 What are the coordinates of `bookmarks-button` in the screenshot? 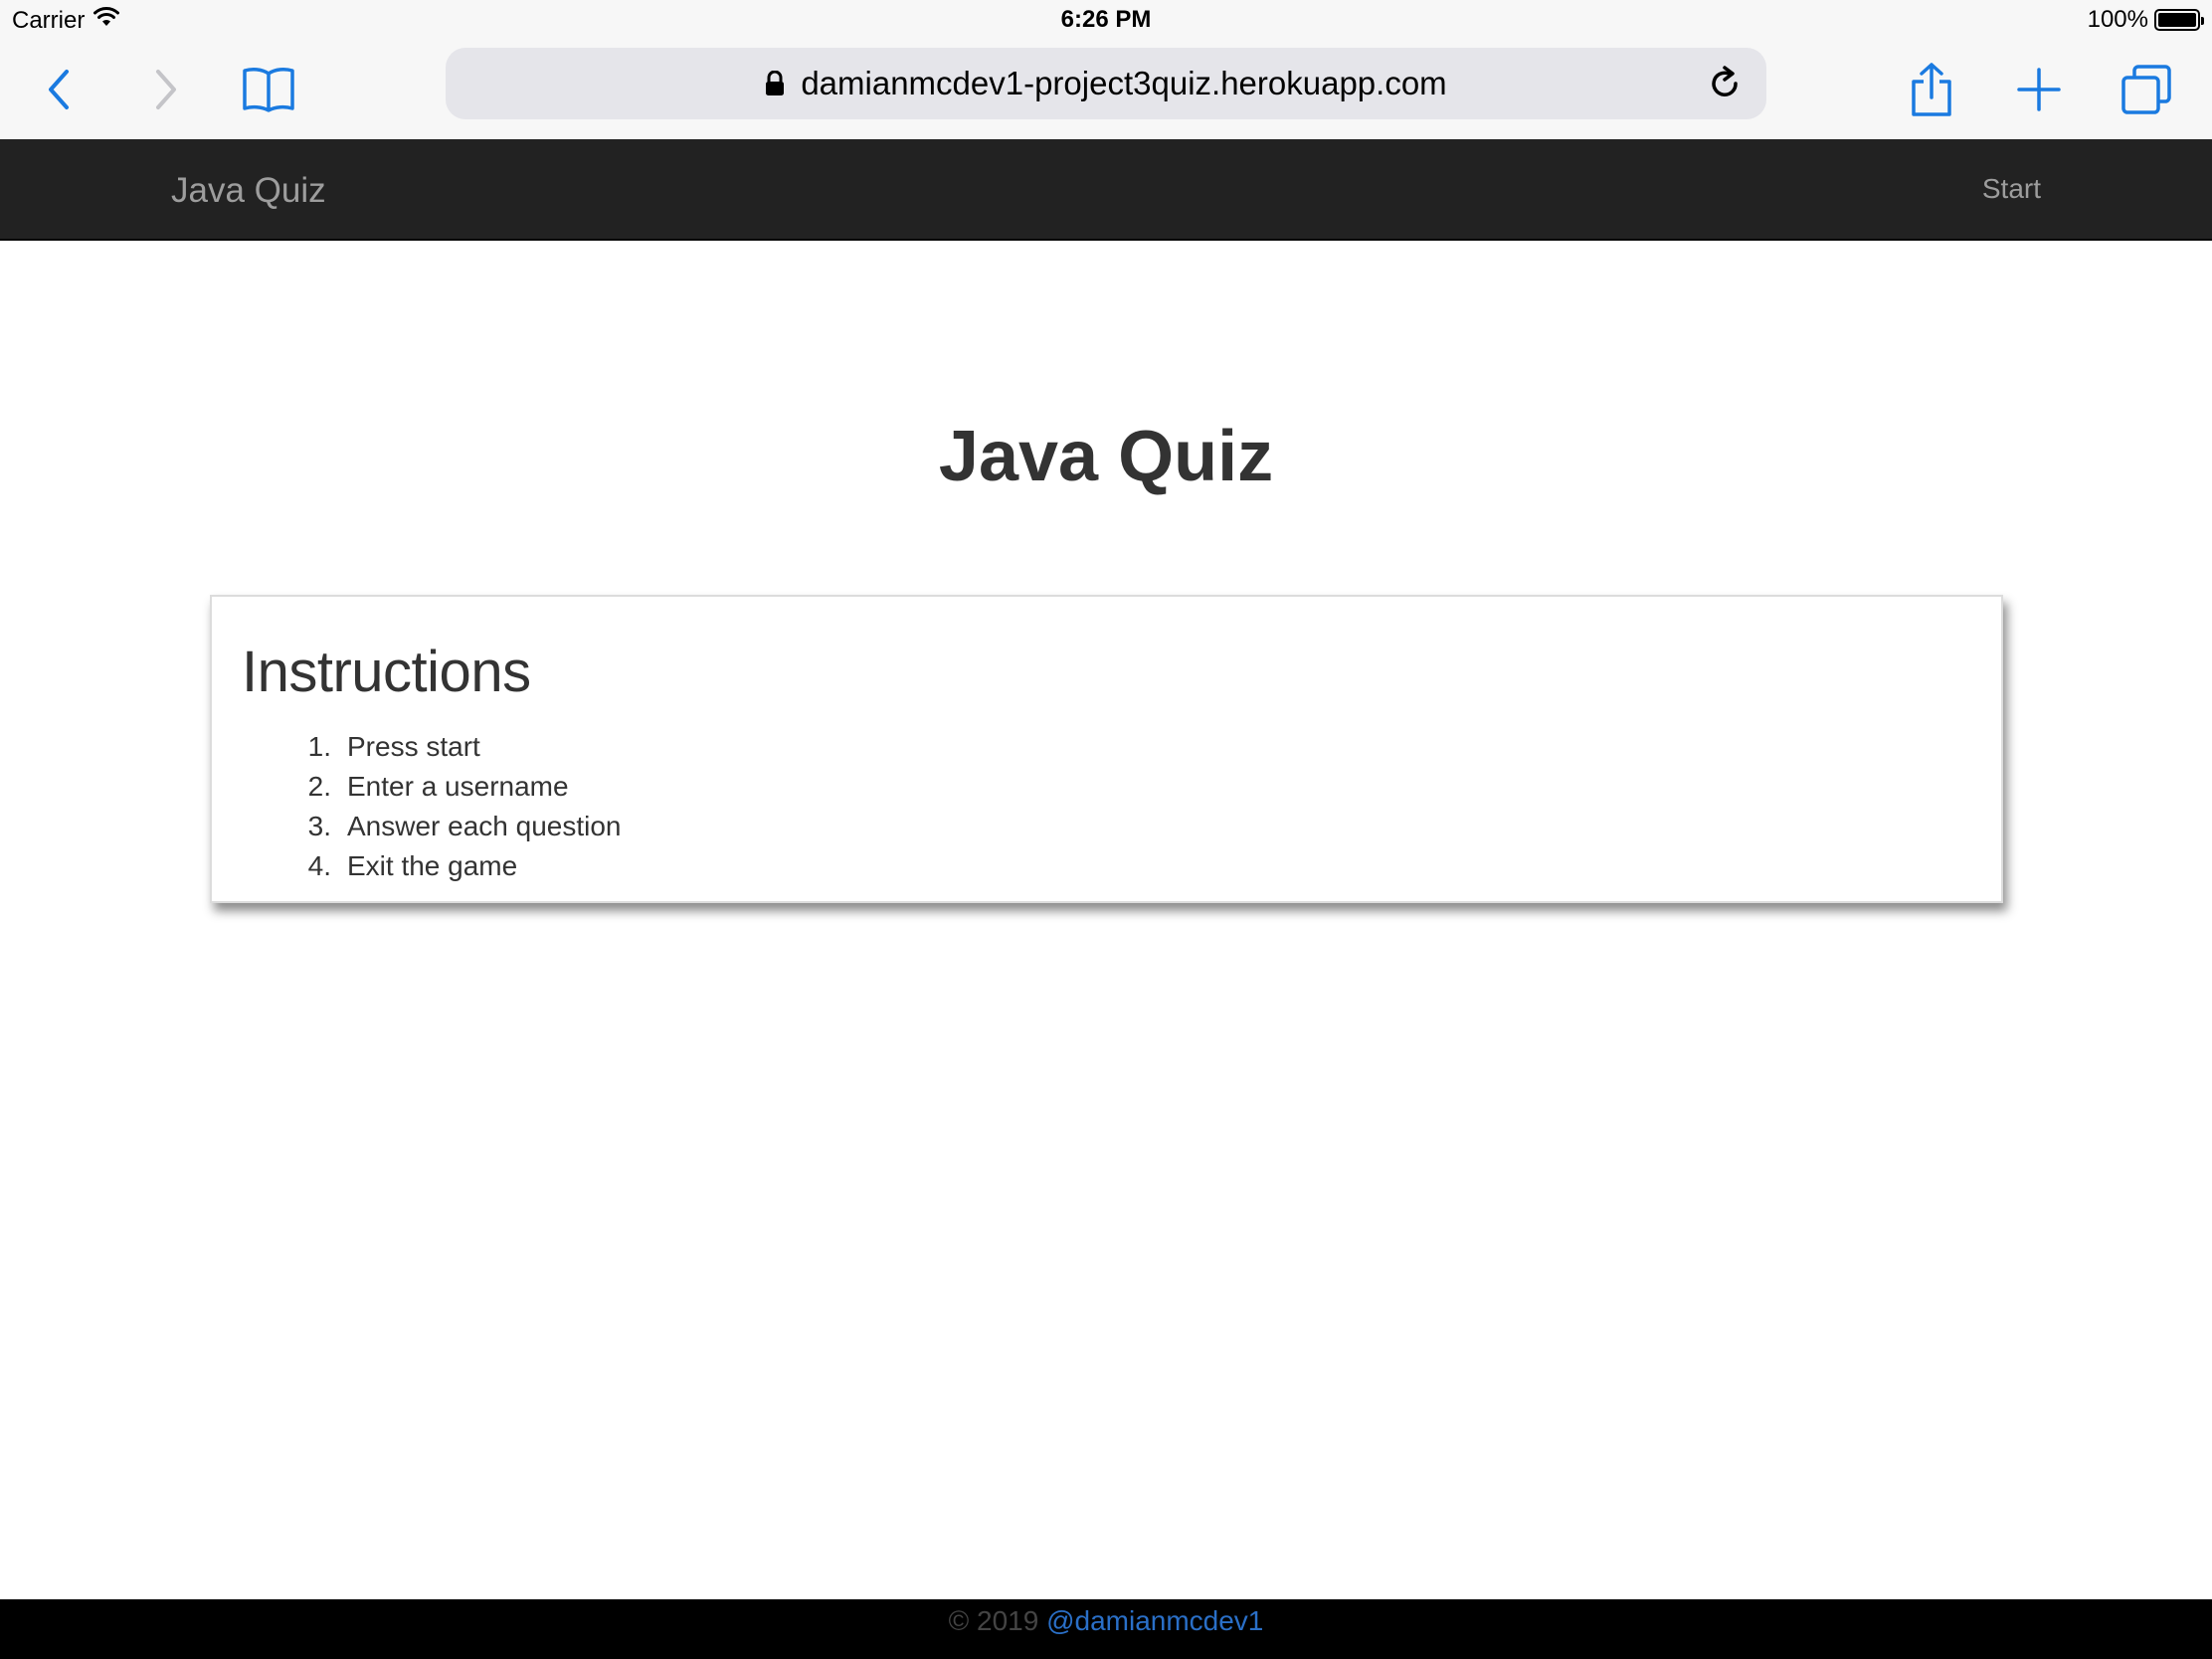 It's located at (268, 89).